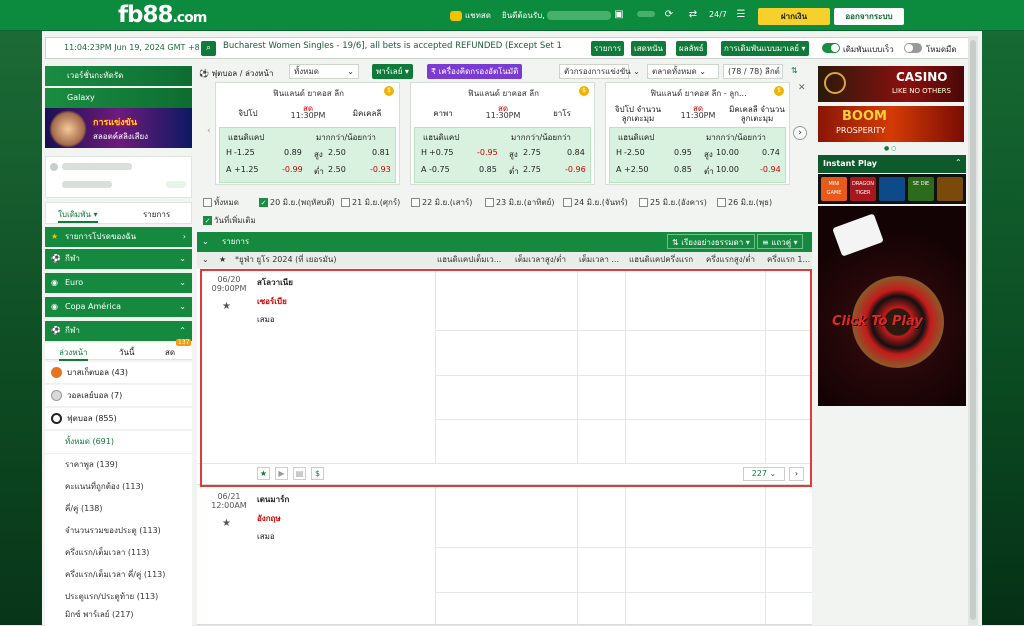 Image resolution: width=1024 pixels, height=626 pixels. What do you see at coordinates (156, 214) in the screenshot?
I see `tab-list: รายการ` at bounding box center [156, 214].